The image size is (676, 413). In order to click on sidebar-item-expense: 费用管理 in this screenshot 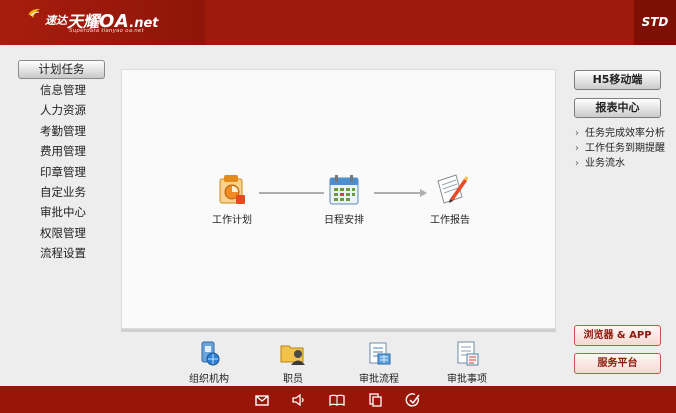, I will do `click(62, 151)`.